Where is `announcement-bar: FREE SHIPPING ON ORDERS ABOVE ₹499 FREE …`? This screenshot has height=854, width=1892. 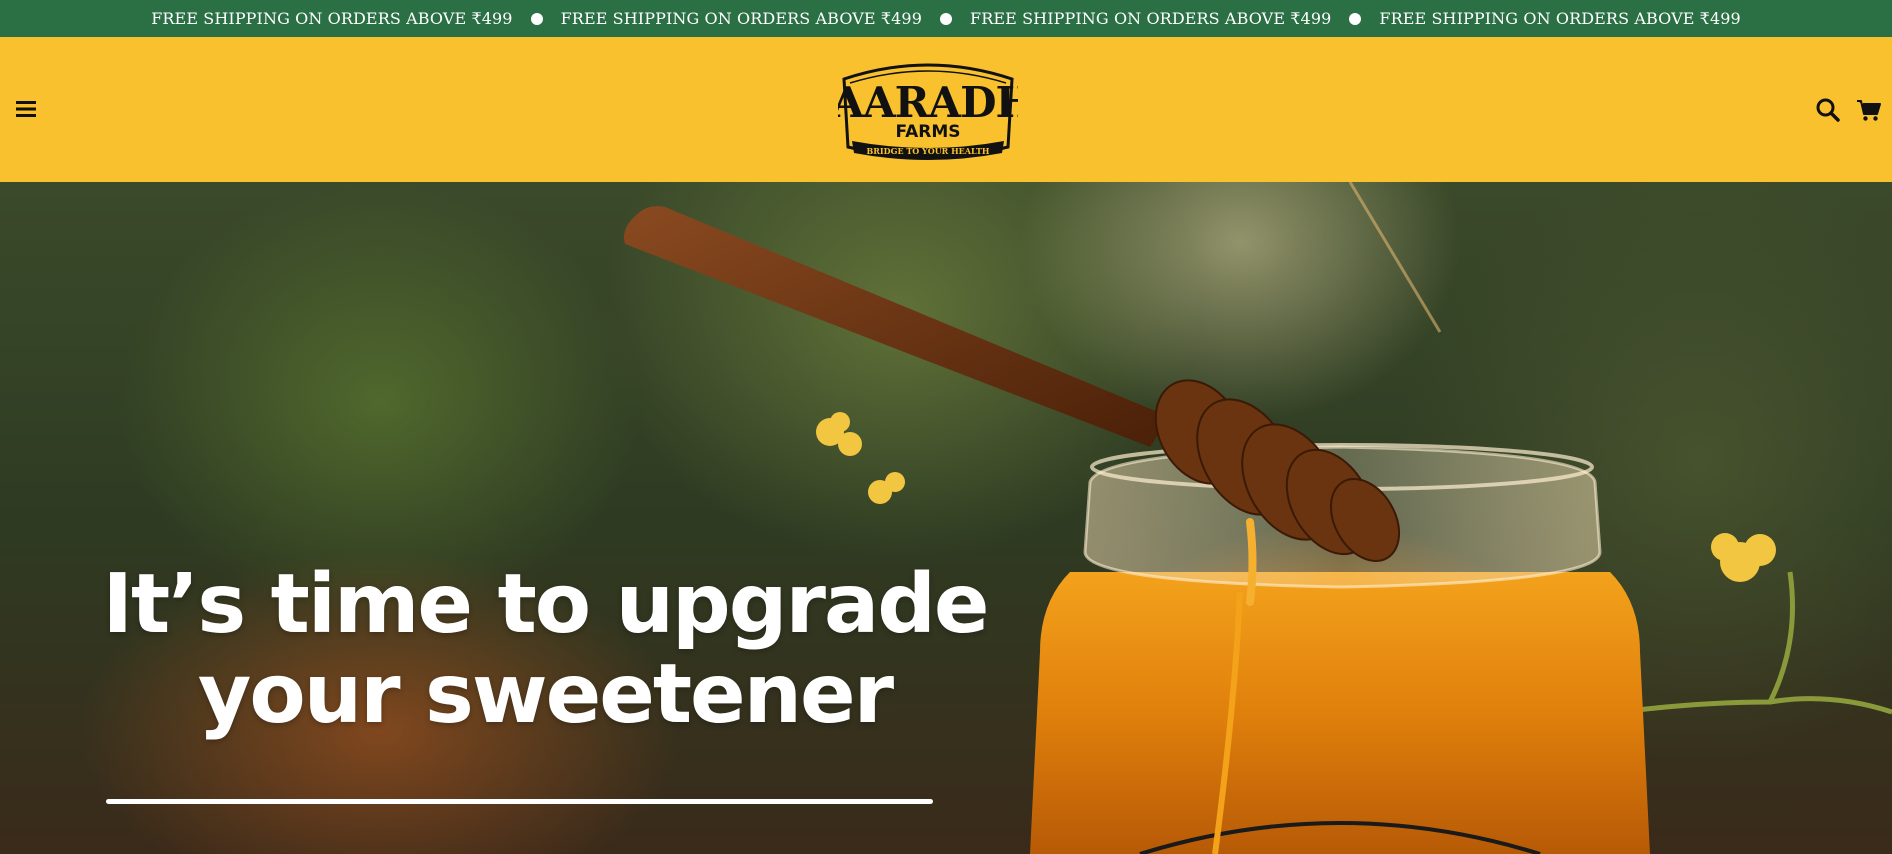
announcement-bar: FREE SHIPPING ON ORDERS ABOVE ₹499 FREE … is located at coordinates (946, 18).